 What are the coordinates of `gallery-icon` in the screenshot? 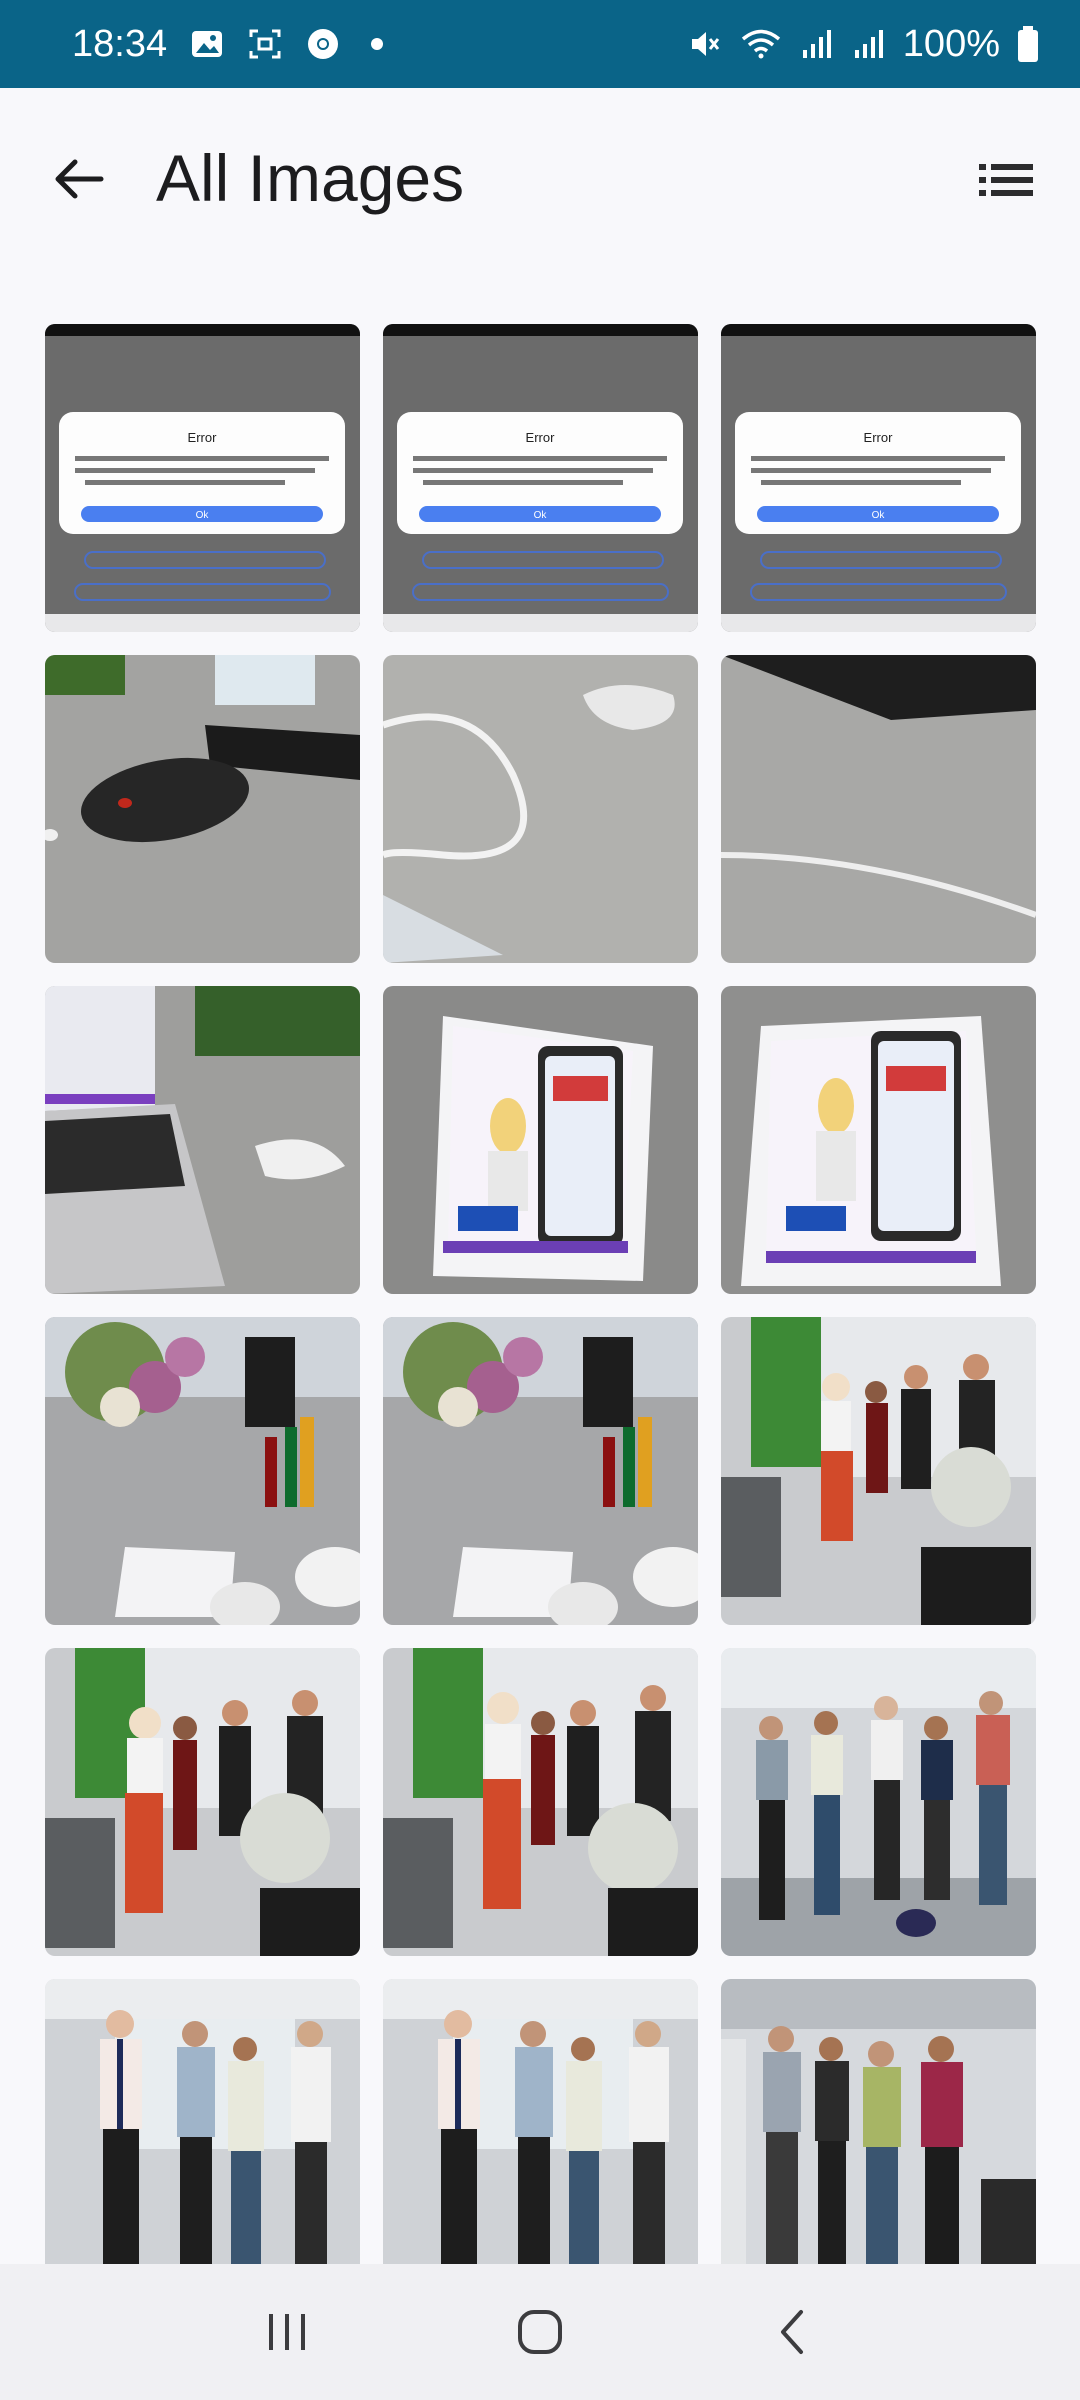 It's located at (207, 44).